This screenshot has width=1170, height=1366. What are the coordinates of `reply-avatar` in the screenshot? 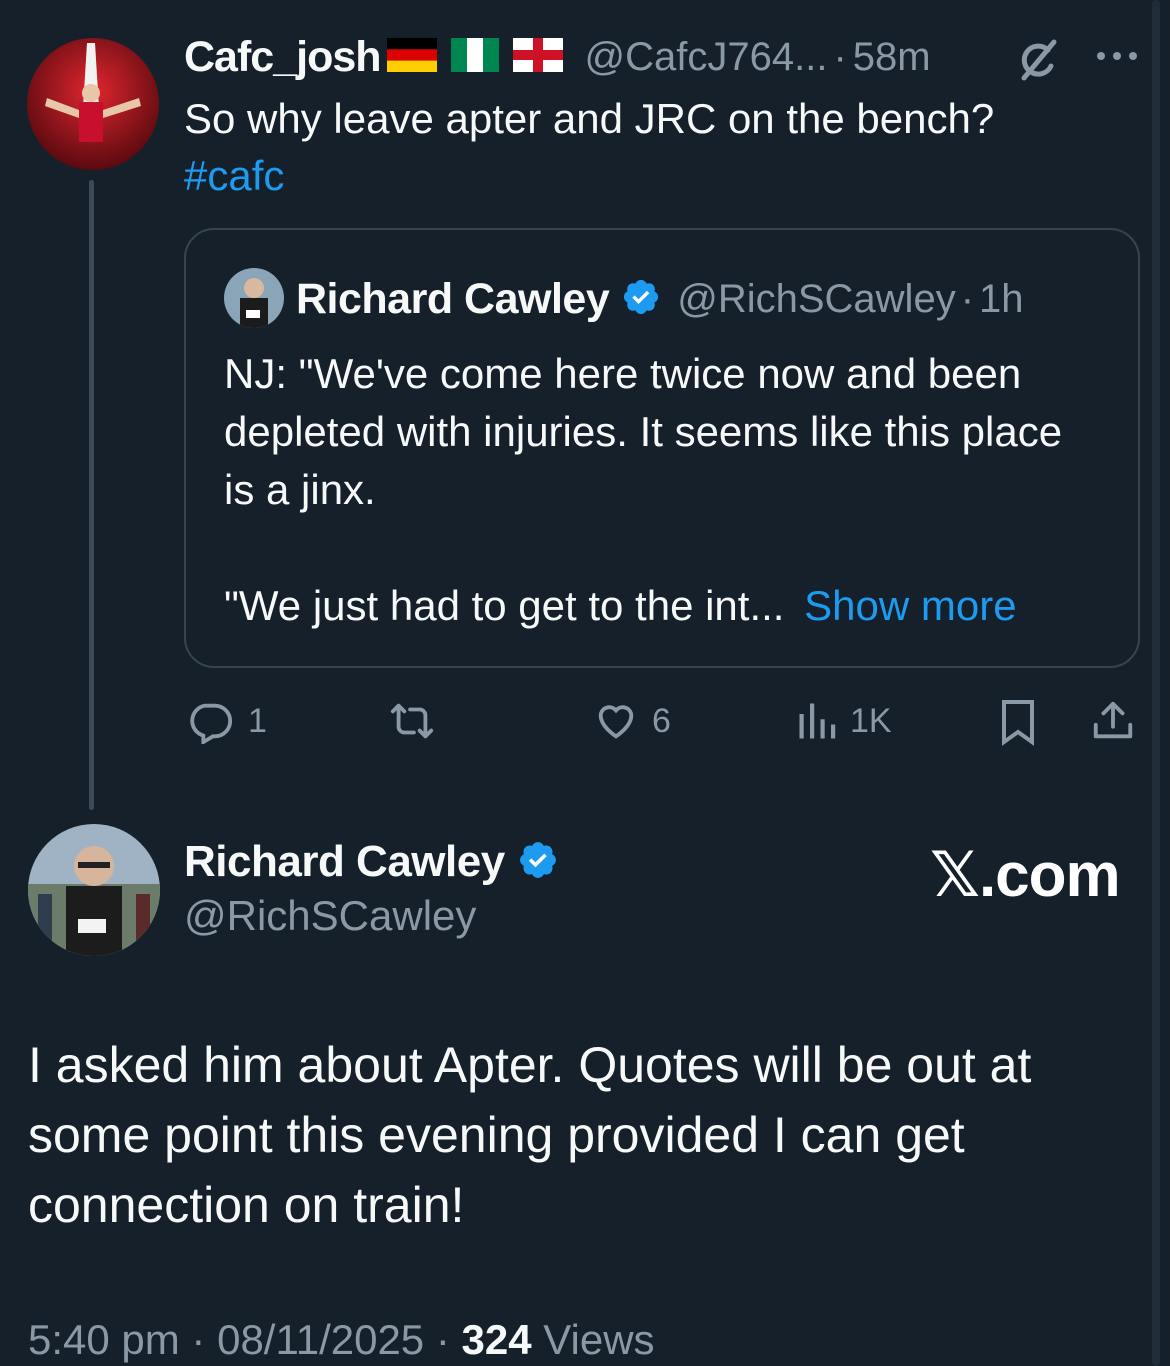 It's located at (93, 104).